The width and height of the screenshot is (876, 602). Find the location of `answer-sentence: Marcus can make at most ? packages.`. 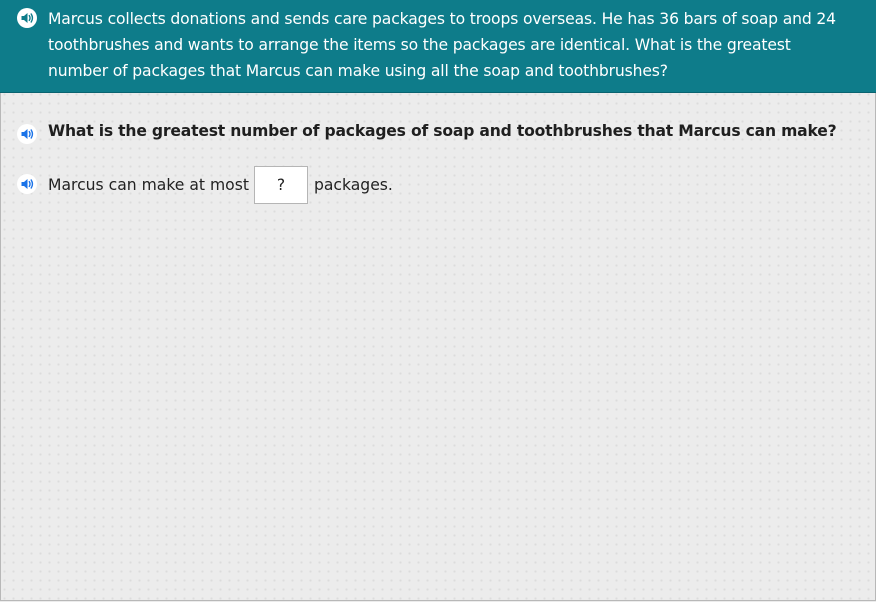

answer-sentence: Marcus can make at most ? packages. is located at coordinates (220, 185).